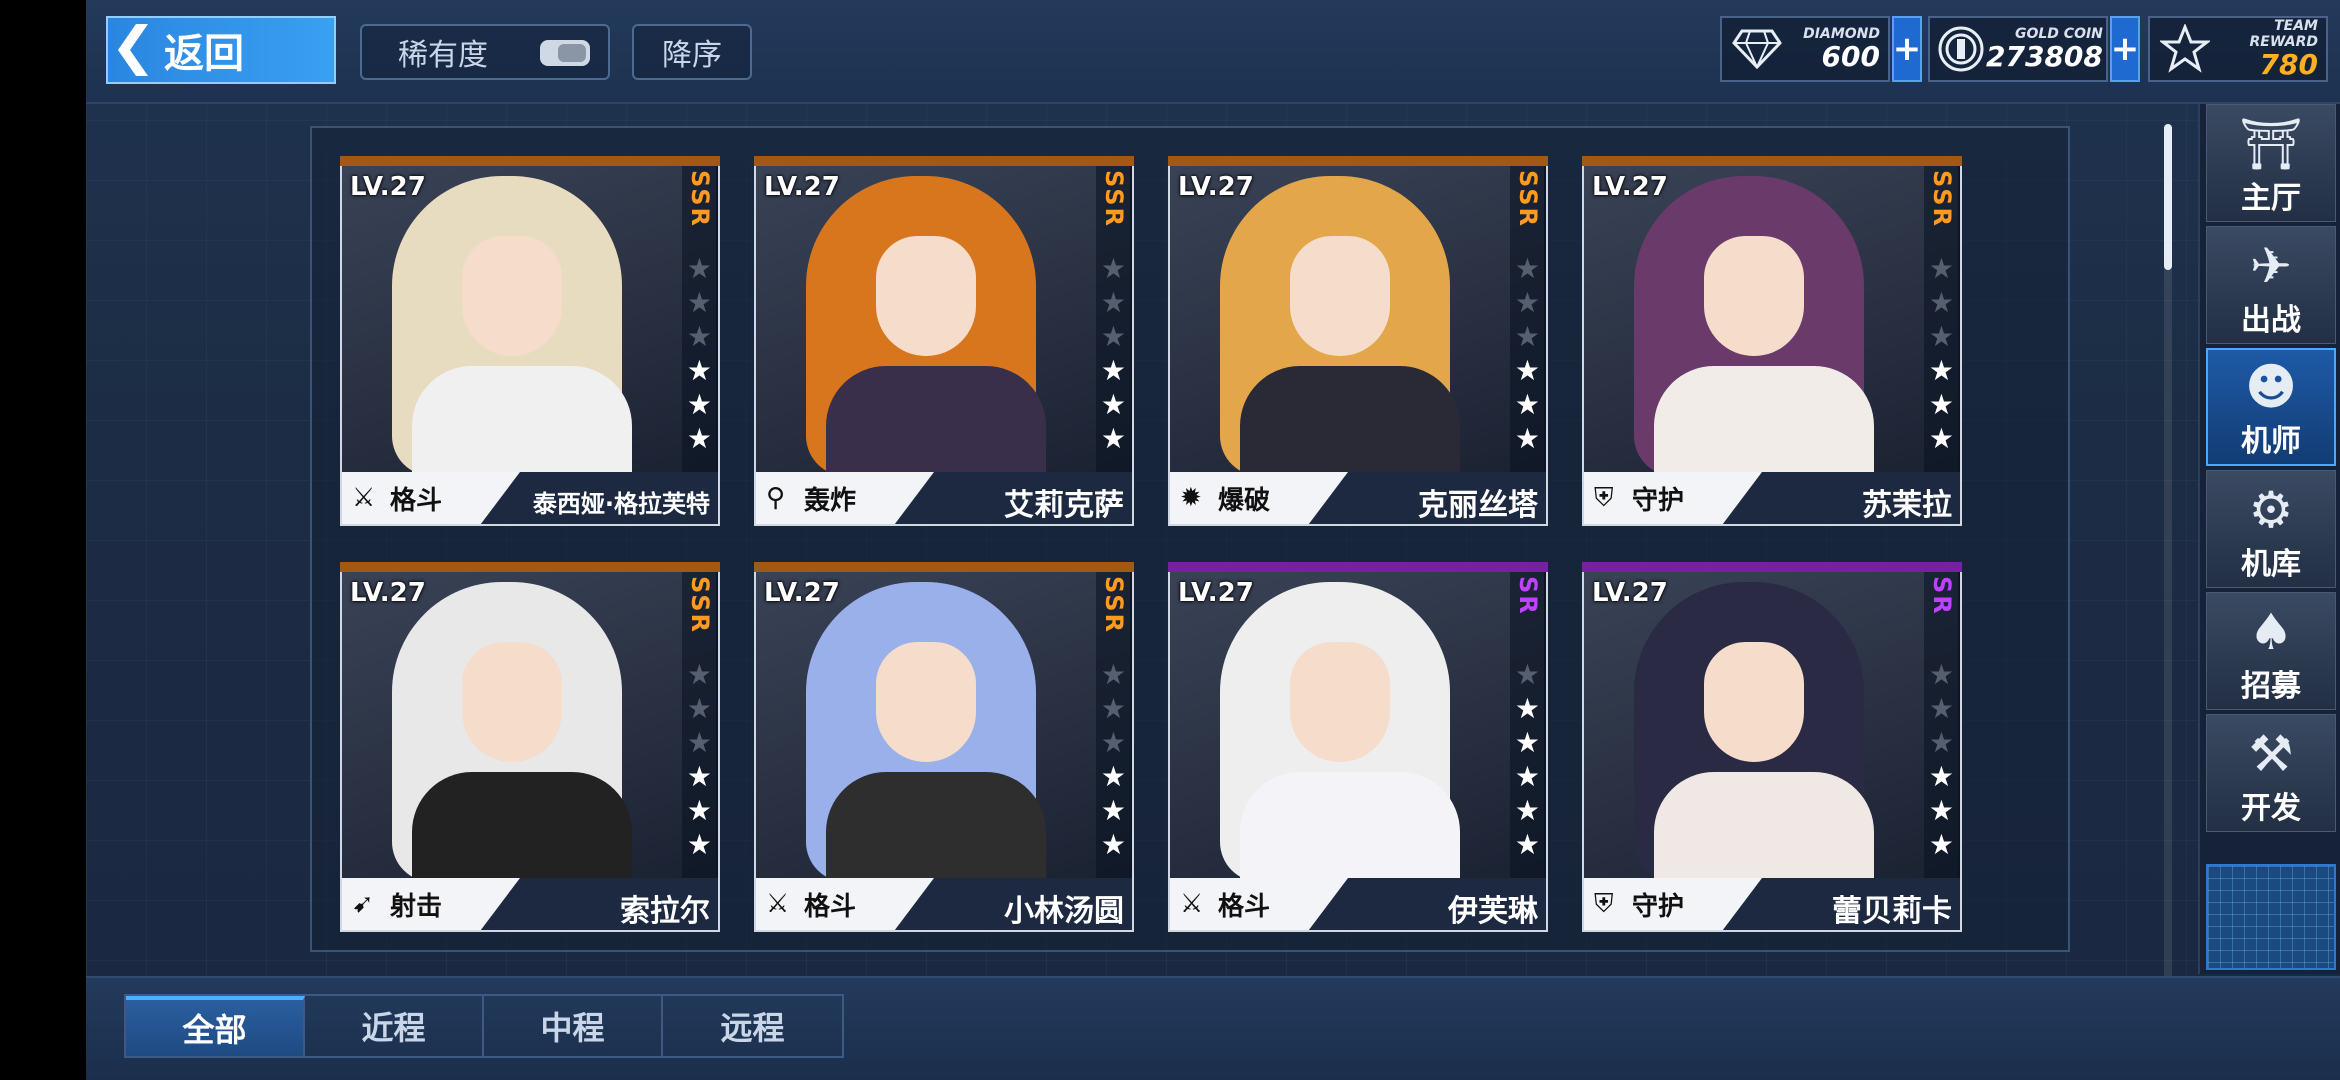 The image size is (2340, 1080). I want to click on develop-icon: ⚒, so click(2271, 754).